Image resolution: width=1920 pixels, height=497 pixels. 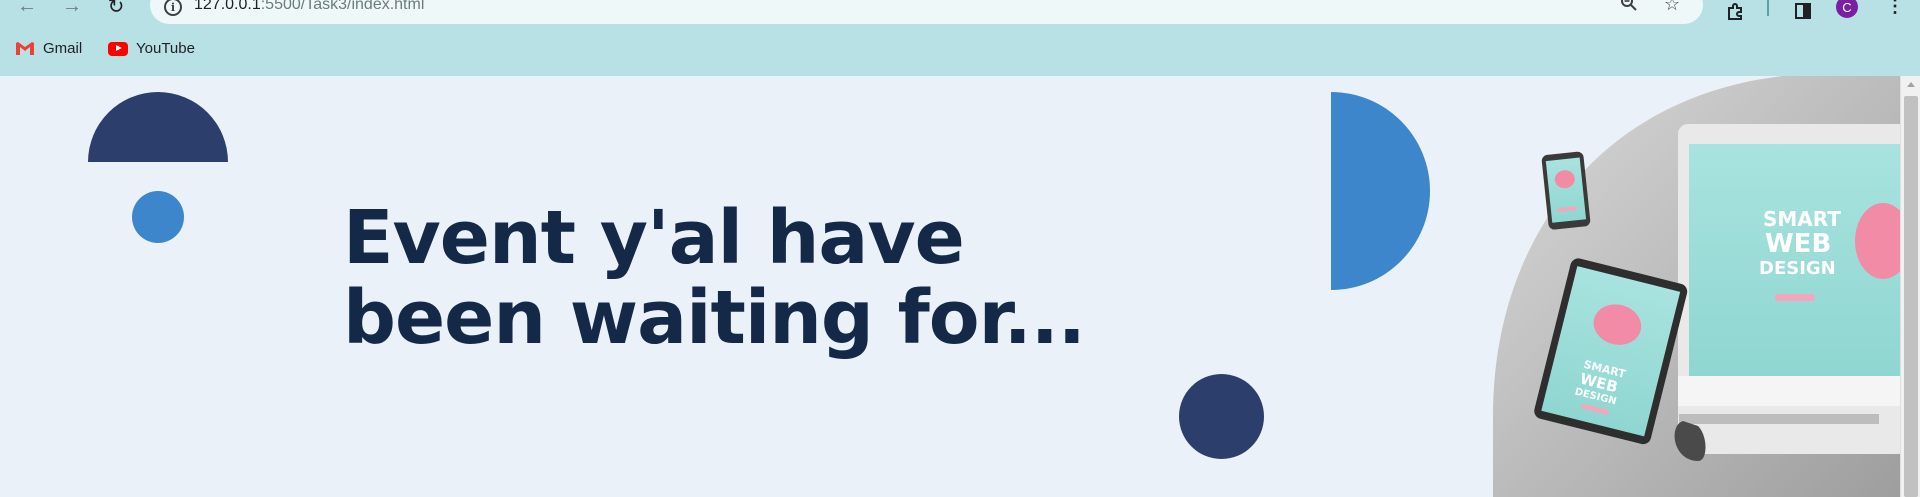 I want to click on decorative-half-circle-navy, so click(x=158, y=127).